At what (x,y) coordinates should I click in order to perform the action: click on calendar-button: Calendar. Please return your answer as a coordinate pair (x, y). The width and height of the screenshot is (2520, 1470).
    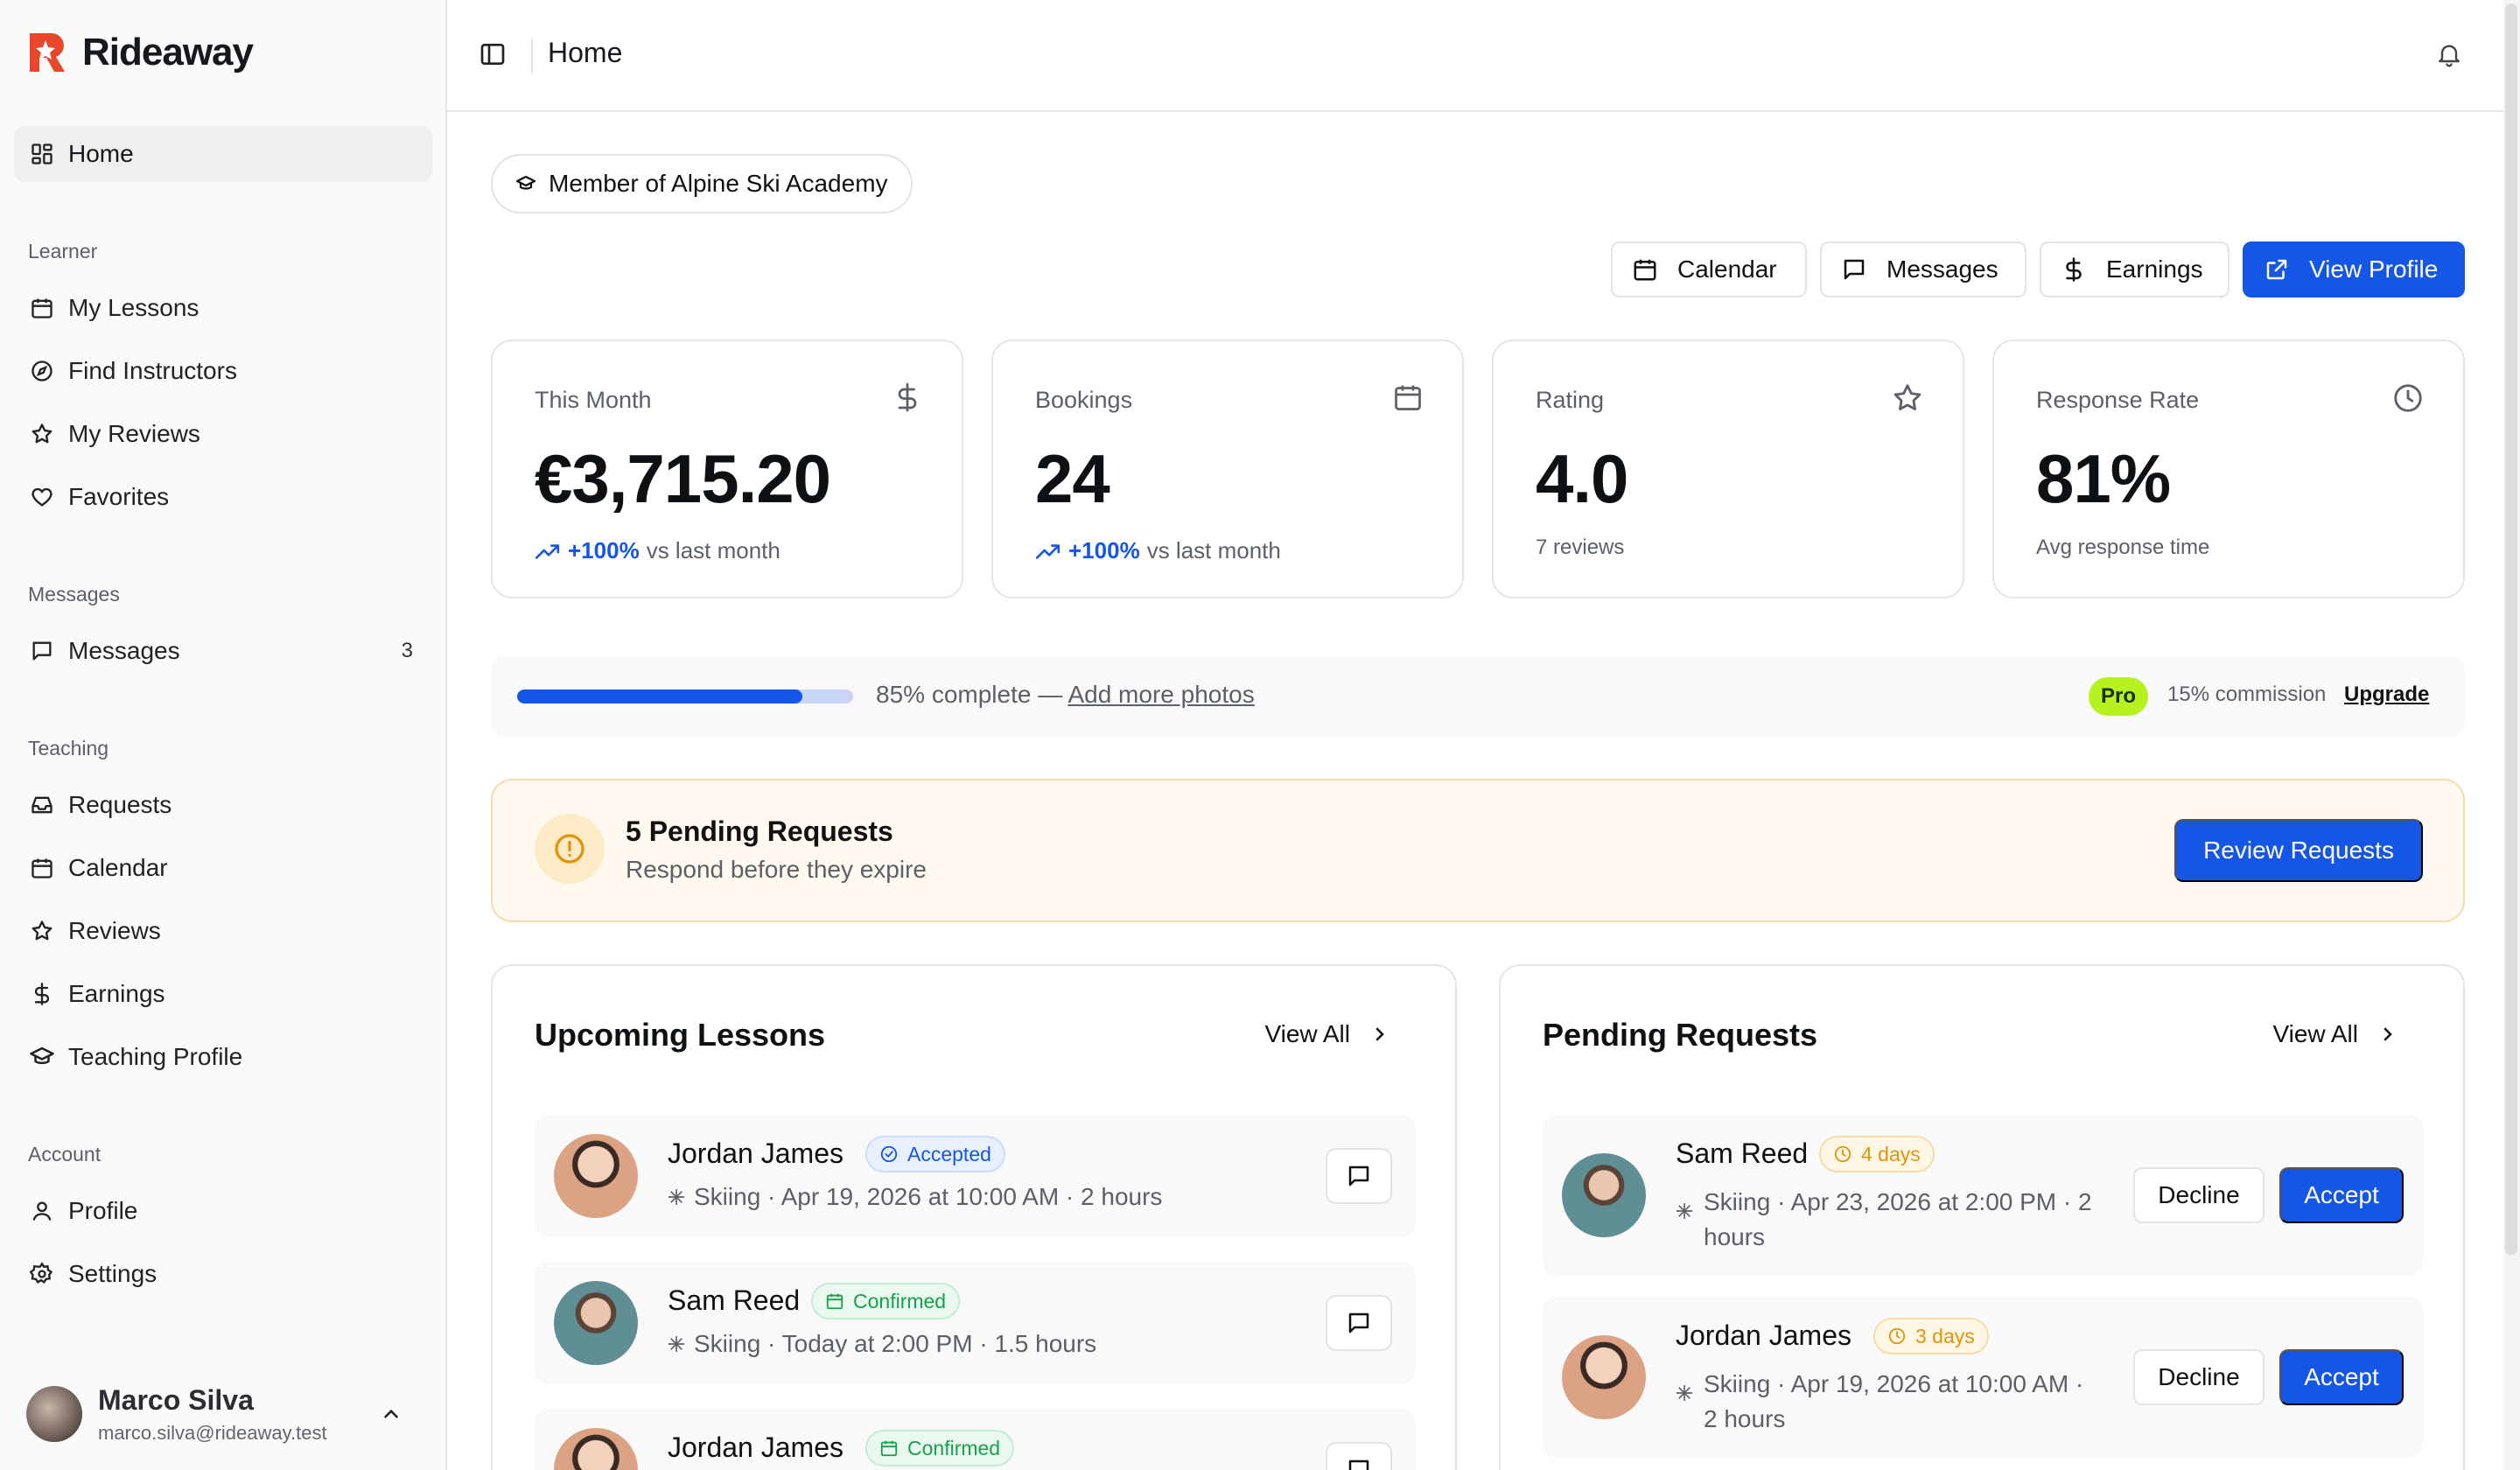
    Looking at the image, I should click on (1709, 270).